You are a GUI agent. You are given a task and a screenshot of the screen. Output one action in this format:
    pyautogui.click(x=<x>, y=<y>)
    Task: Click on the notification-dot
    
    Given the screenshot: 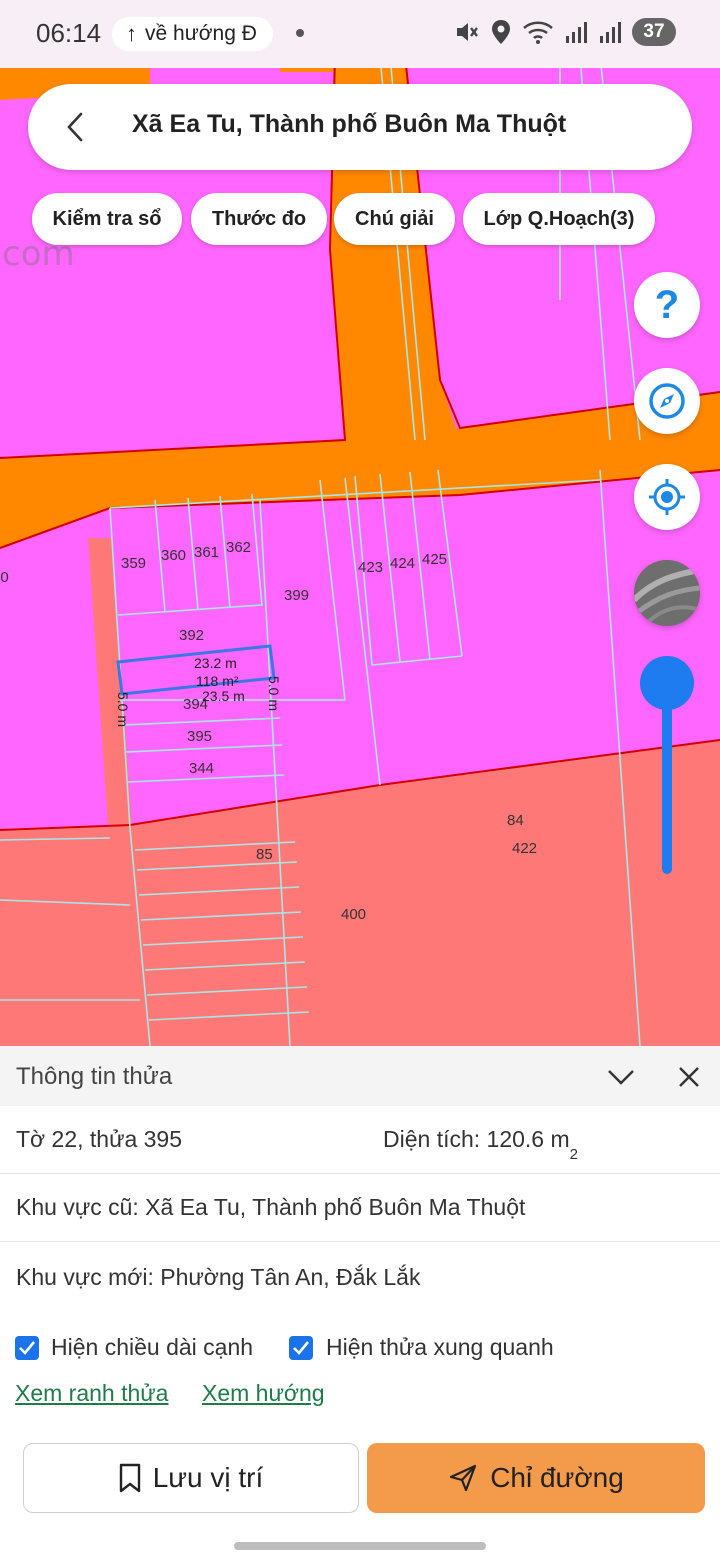 What is the action you would take?
    pyautogui.click(x=300, y=33)
    